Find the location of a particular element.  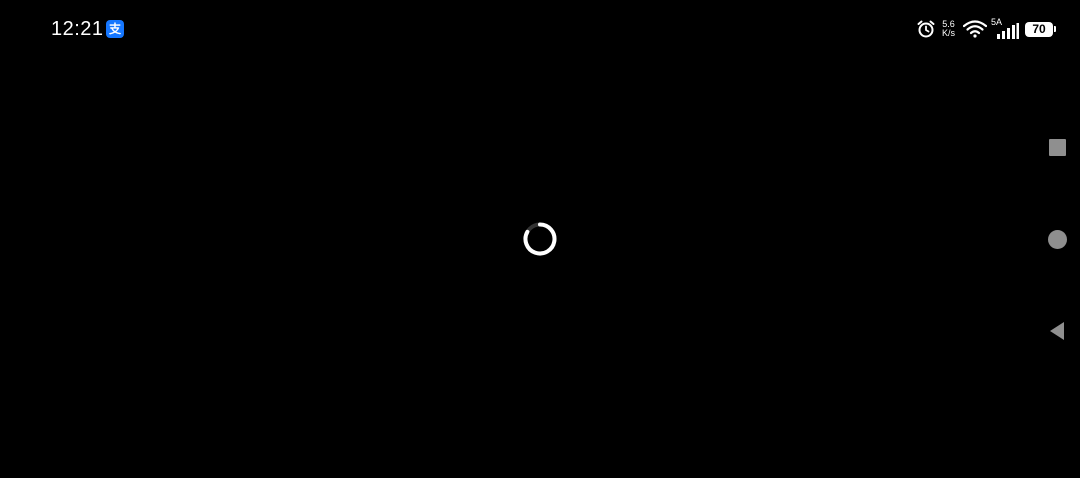

home-button is located at coordinates (1057, 239).